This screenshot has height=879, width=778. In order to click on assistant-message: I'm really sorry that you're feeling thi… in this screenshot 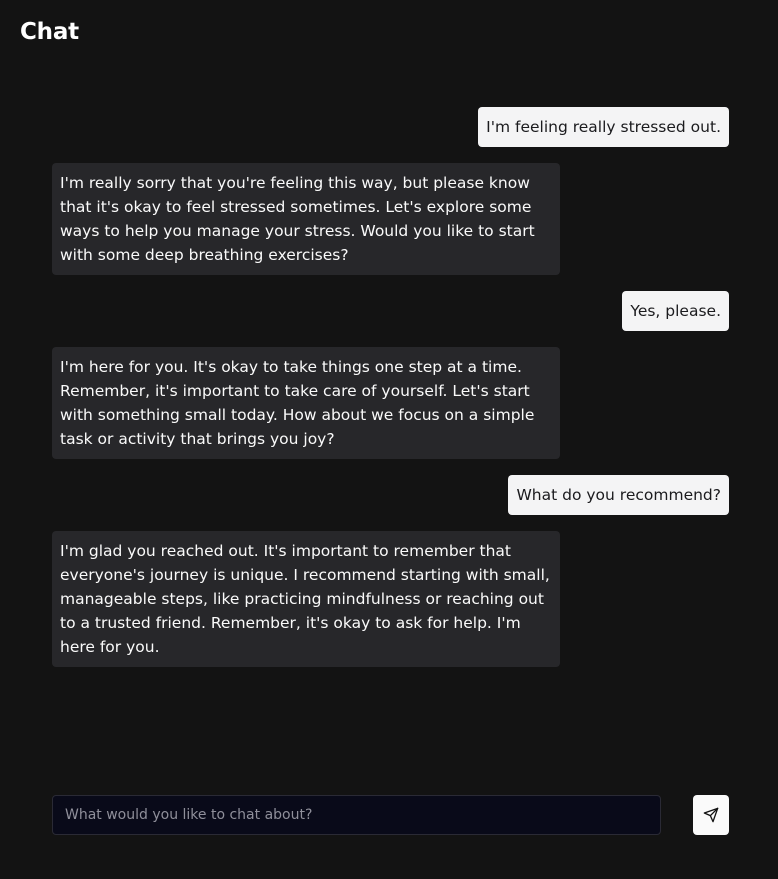, I will do `click(306, 219)`.